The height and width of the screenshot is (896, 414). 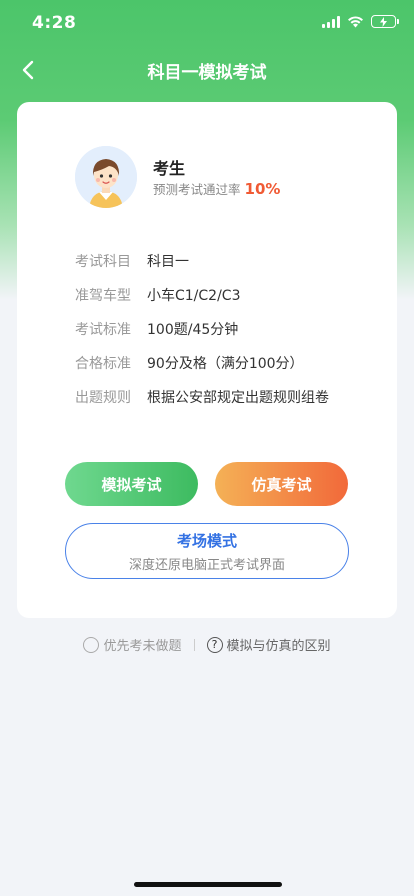 I want to click on status-bar: 4:28, so click(x=207, y=24).